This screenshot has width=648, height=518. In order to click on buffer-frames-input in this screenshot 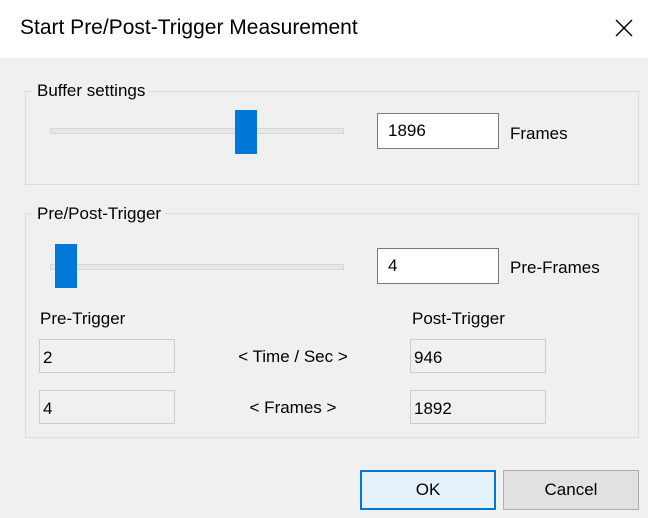, I will do `click(438, 131)`.